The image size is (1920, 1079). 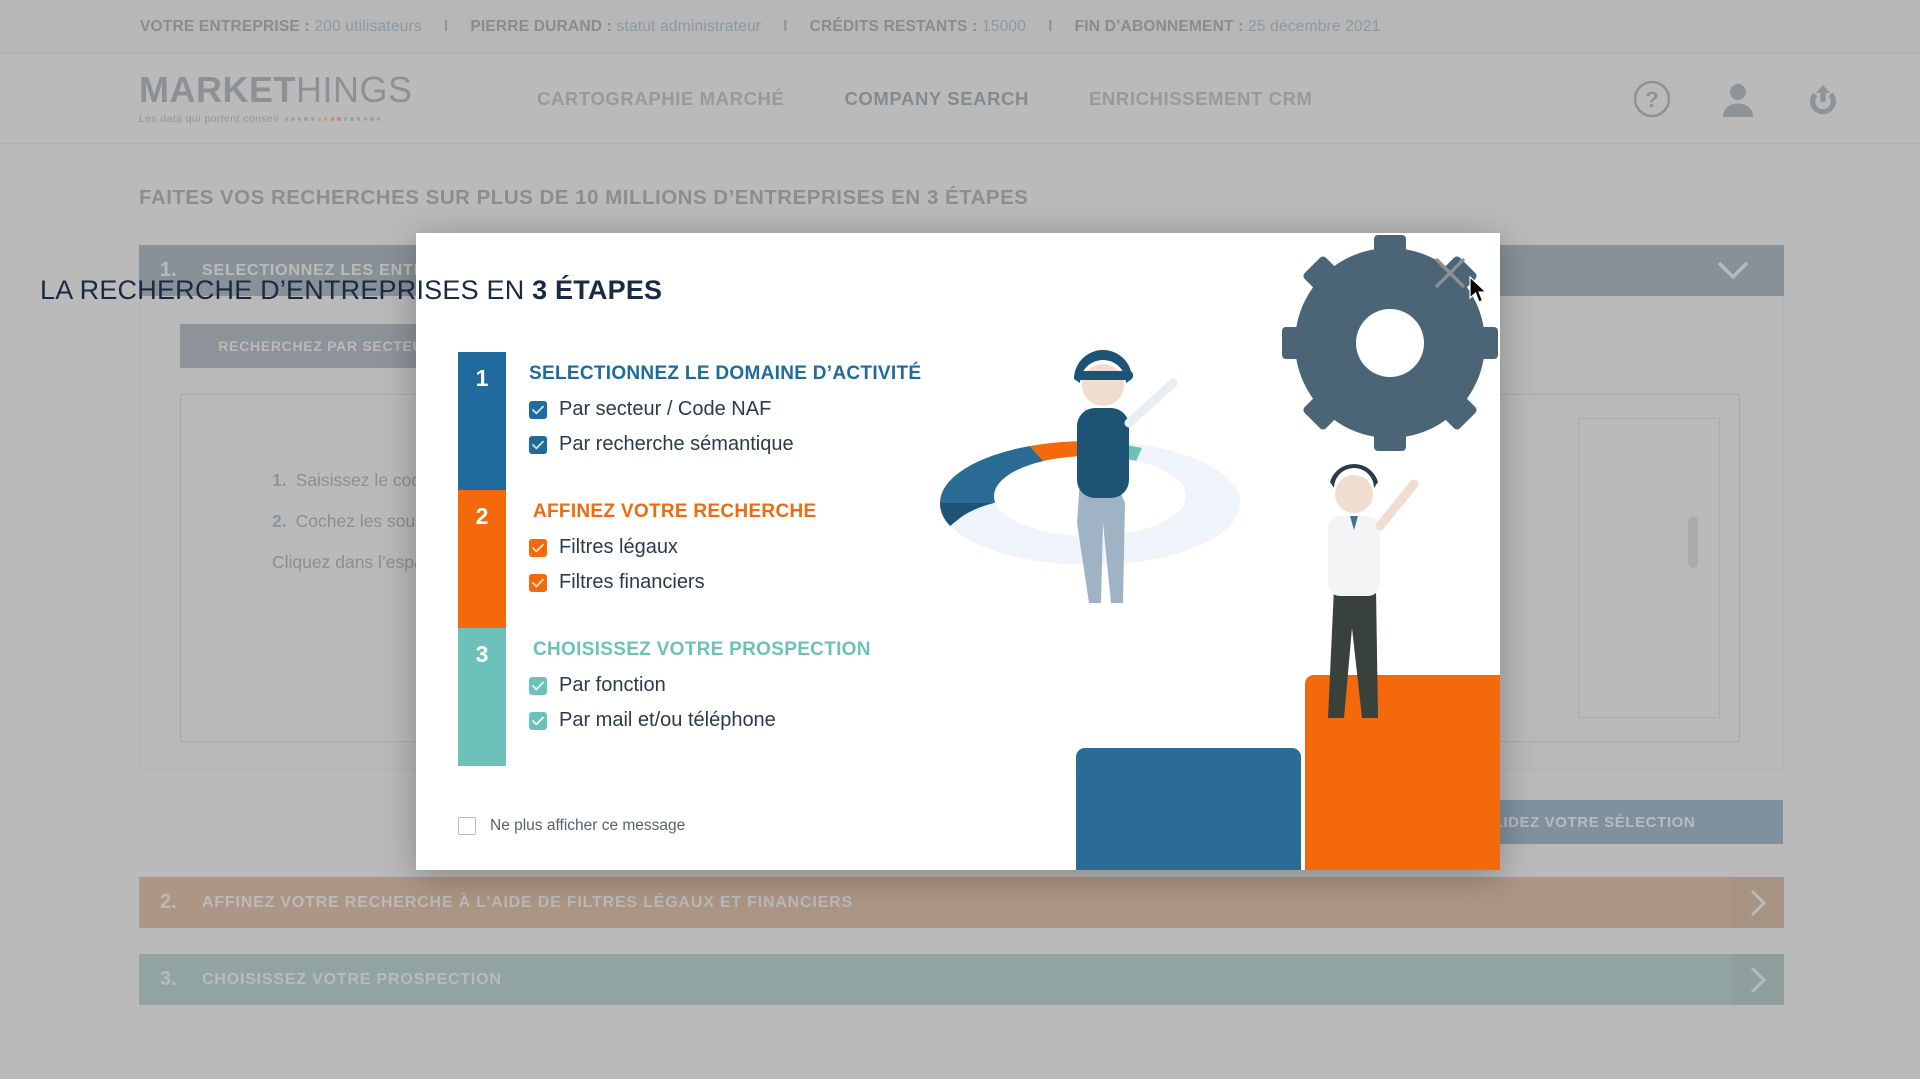 I want to click on user-icon, so click(x=1738, y=99).